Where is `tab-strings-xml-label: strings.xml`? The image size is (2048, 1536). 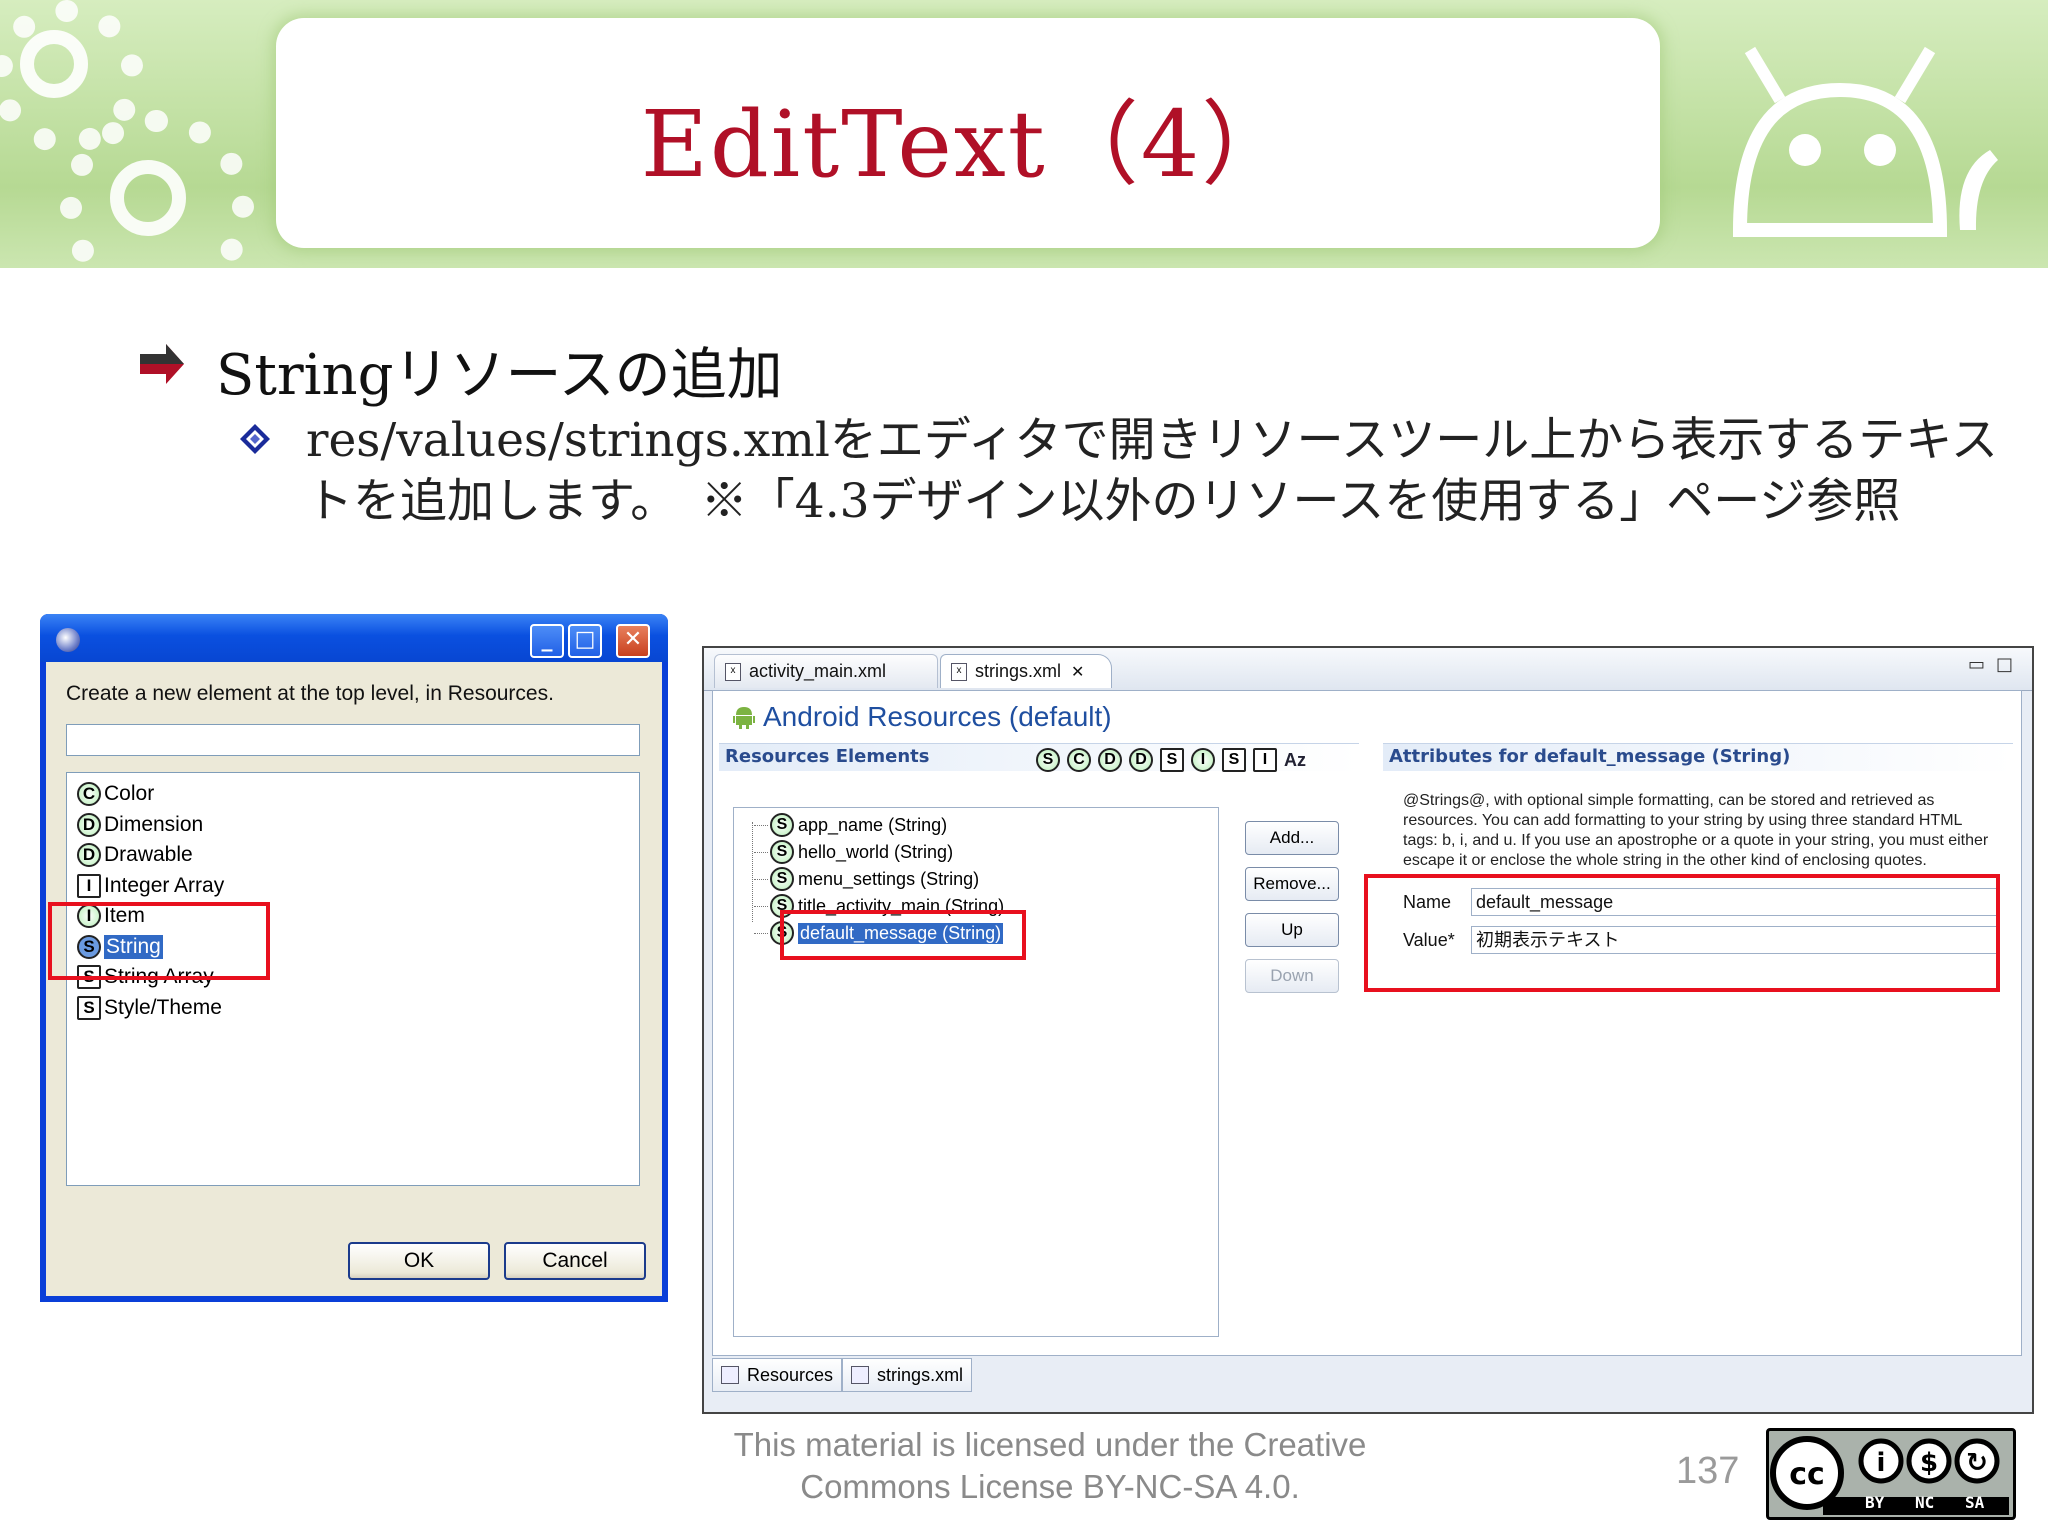
tab-strings-xml-label: strings.xml is located at coordinates (1018, 671).